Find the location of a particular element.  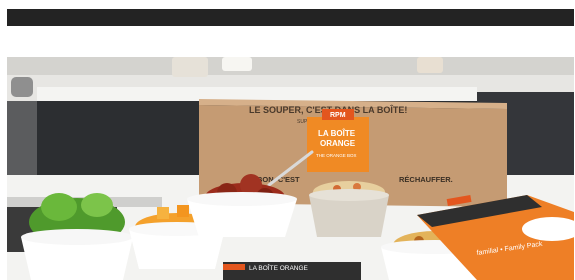

box-label-line2: ORANGE is located at coordinates (338, 143).